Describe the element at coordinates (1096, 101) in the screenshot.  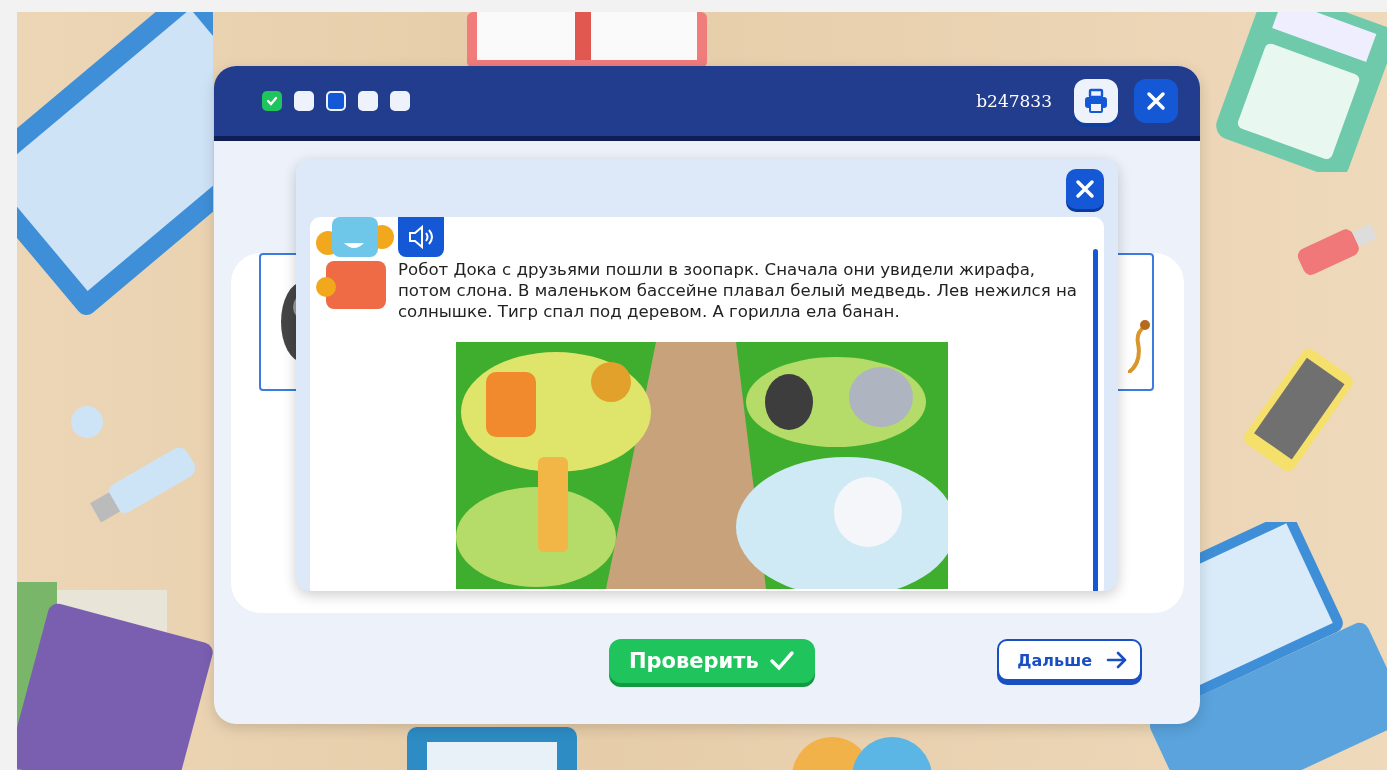
I see `printer-icon` at that location.